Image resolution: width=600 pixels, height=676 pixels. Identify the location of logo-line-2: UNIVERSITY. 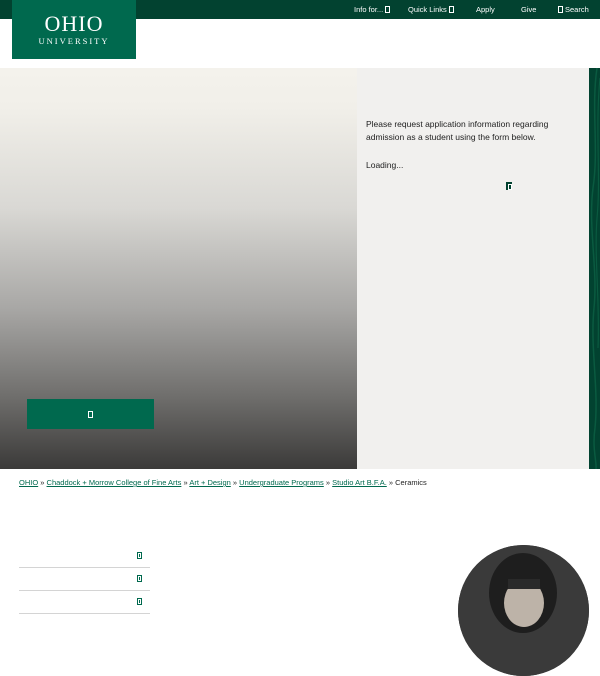
(74, 41).